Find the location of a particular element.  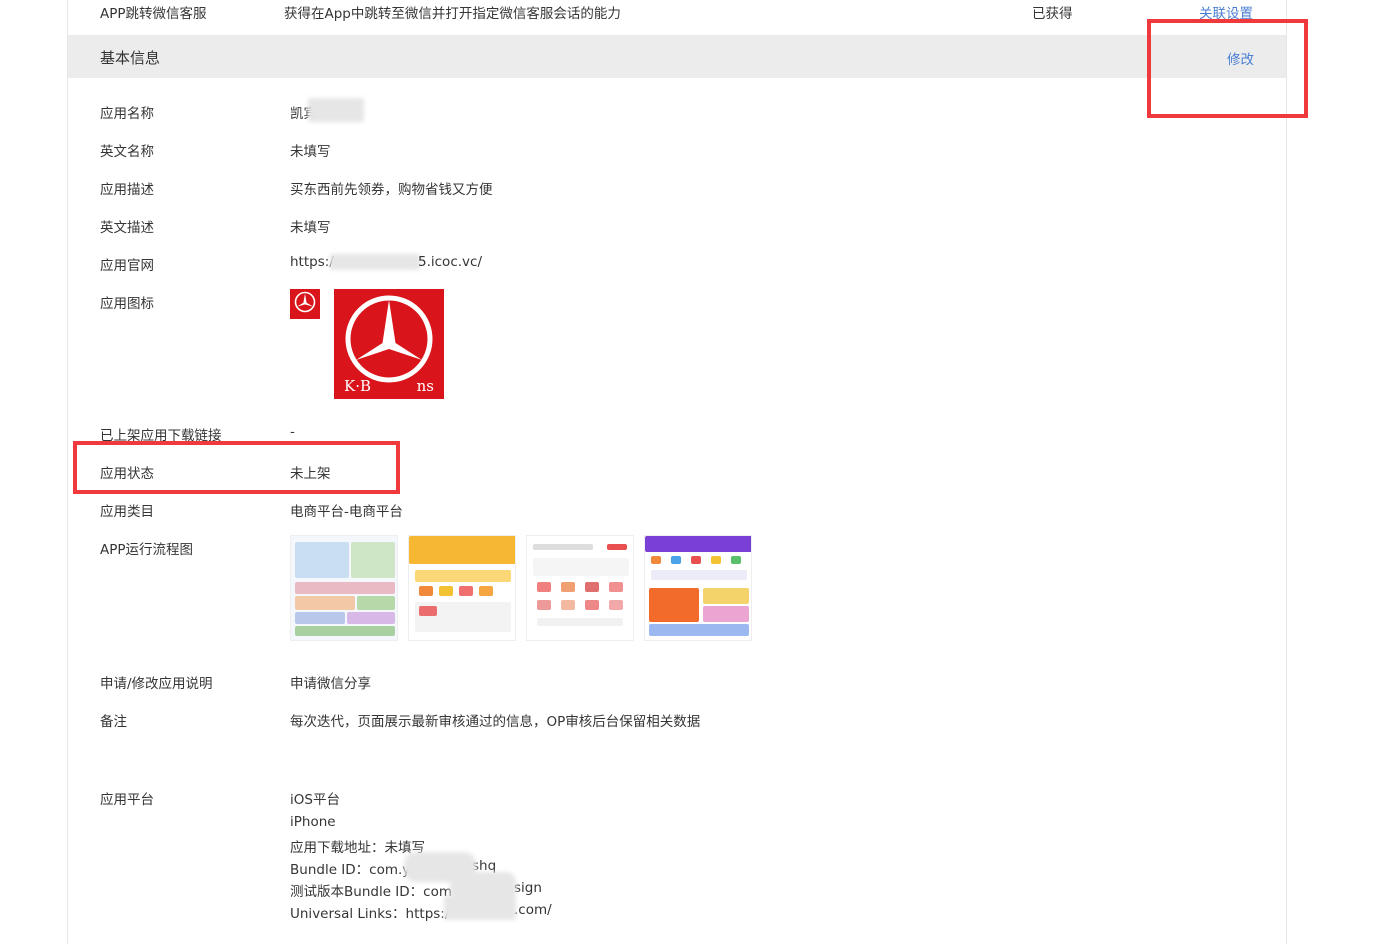

app-icon-small is located at coordinates (305, 304).